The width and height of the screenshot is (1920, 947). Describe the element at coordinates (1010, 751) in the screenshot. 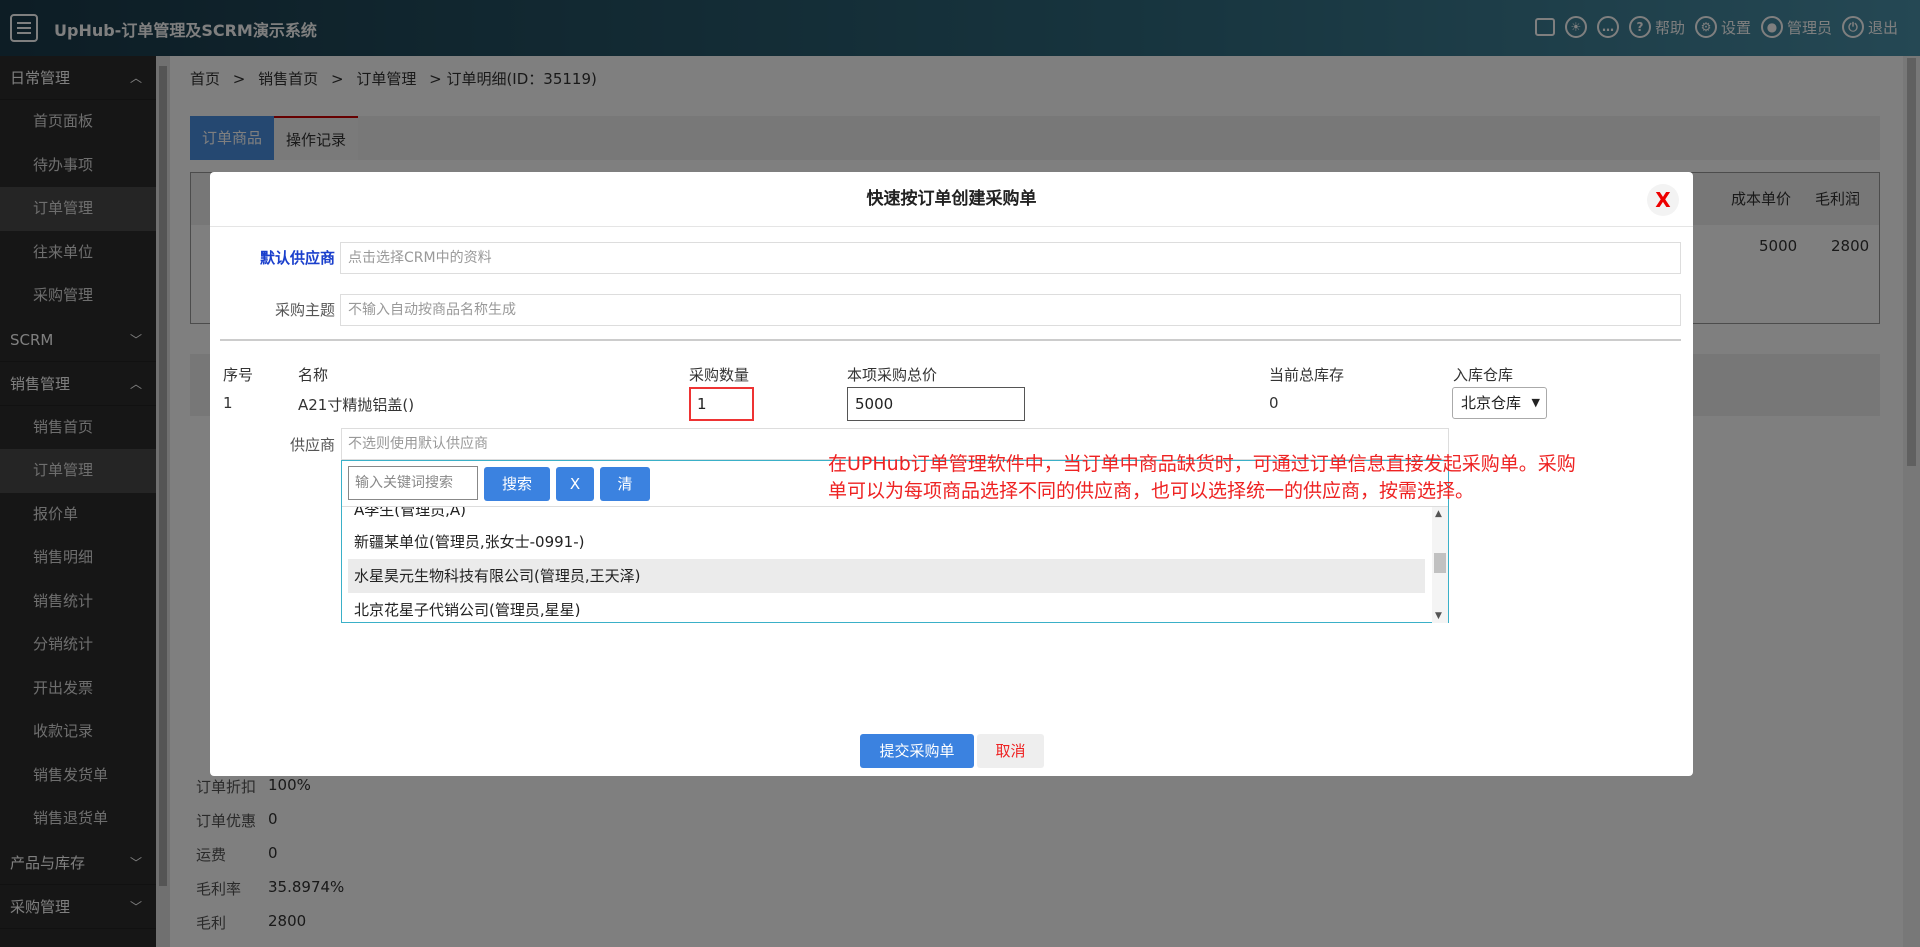

I see `cancel-button: 取消` at that location.